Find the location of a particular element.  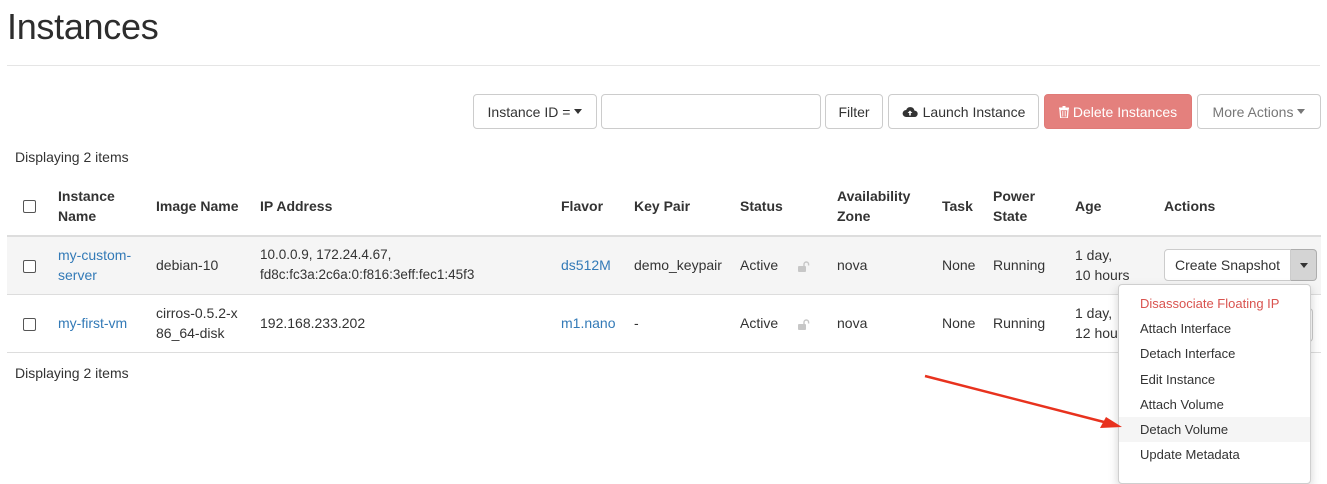

instance-name-link: my-custom-server is located at coordinates (94, 265).